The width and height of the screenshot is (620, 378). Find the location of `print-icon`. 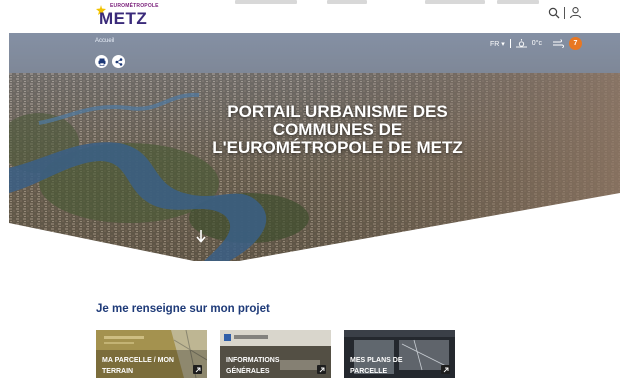

print-icon is located at coordinates (101, 62).